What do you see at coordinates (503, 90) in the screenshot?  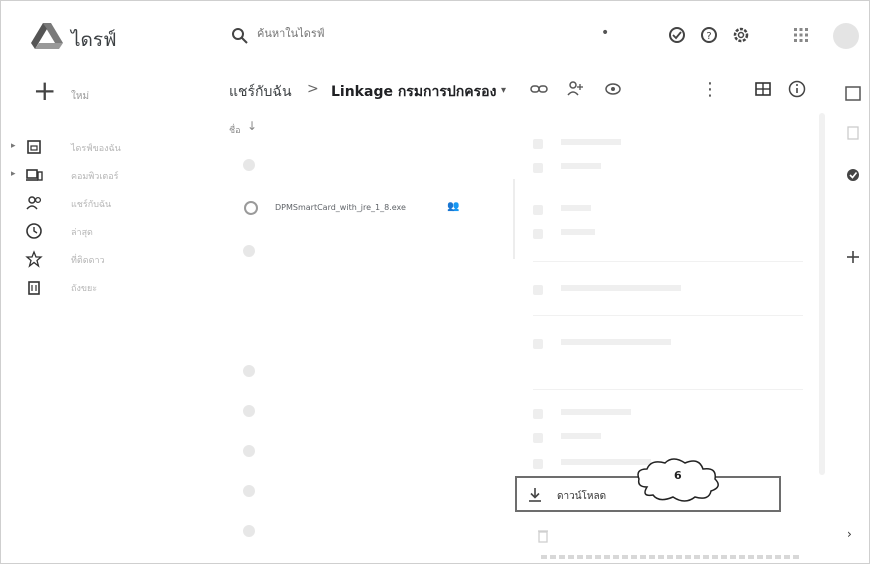 I see `folder-menu-dropdown-icon: ▾` at bounding box center [503, 90].